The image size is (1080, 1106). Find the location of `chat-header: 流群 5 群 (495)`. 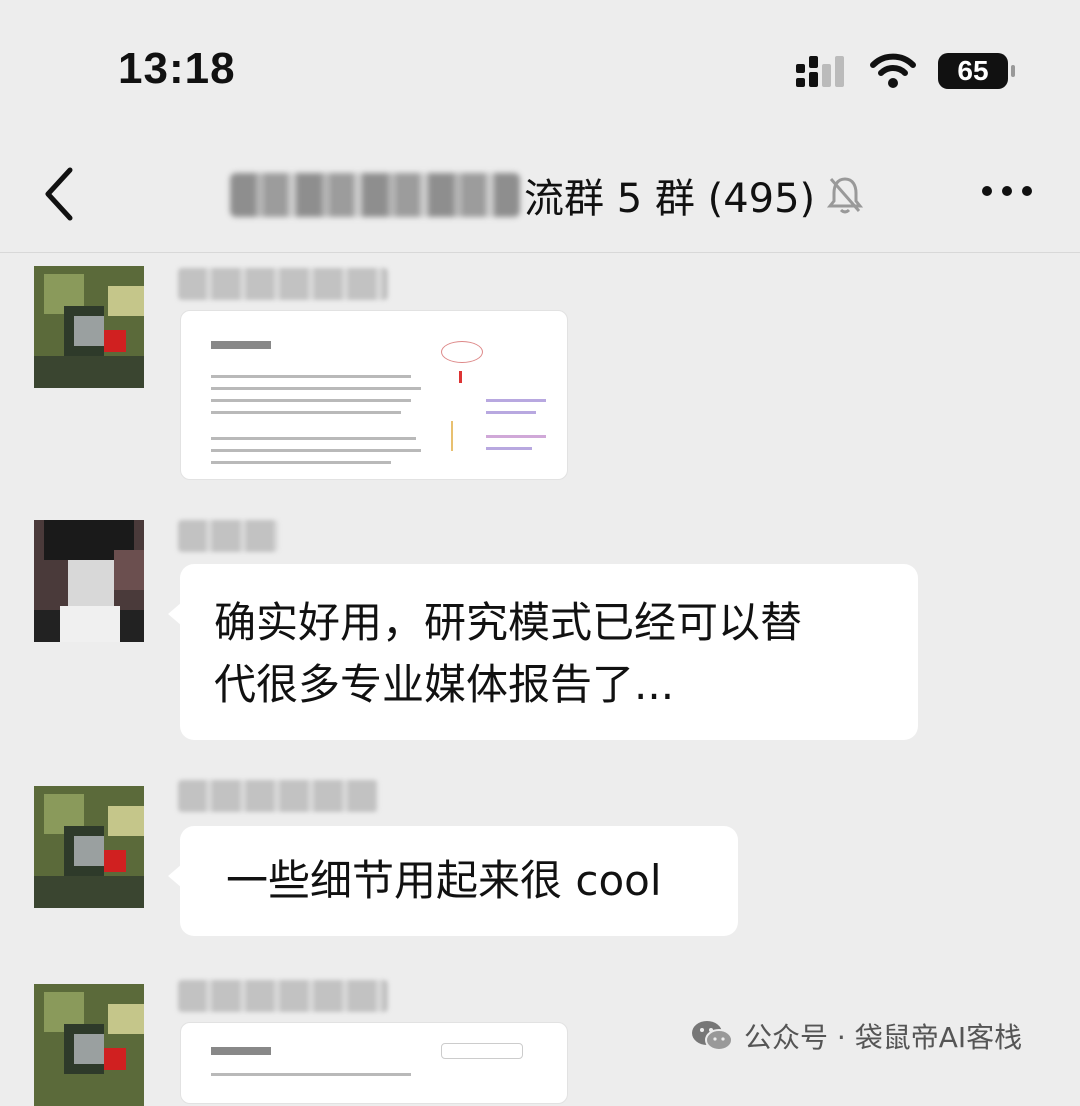

chat-header: 流群 5 群 (495) is located at coordinates (540, 196).